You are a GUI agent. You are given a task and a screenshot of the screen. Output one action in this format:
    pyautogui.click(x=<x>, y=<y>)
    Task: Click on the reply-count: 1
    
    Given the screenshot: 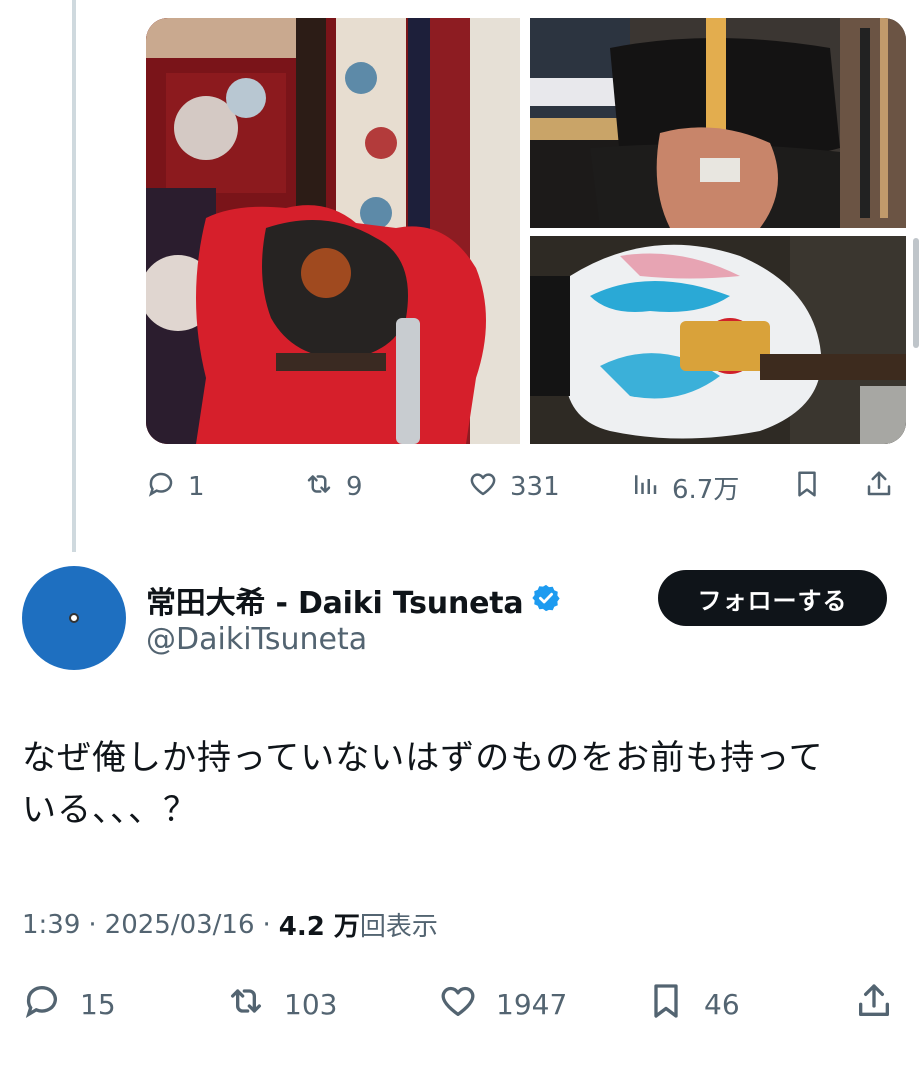 What is the action you would take?
    pyautogui.click(x=196, y=487)
    